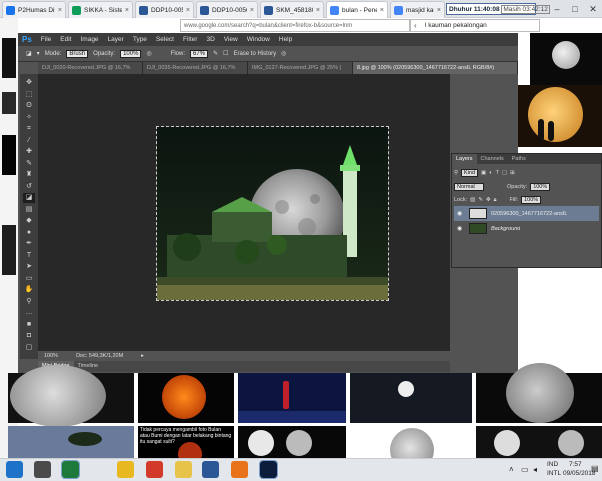 The image size is (602, 481). What do you see at coordinates (469, 187) in the screenshot?
I see `blend-mode-select: Normal` at bounding box center [469, 187].